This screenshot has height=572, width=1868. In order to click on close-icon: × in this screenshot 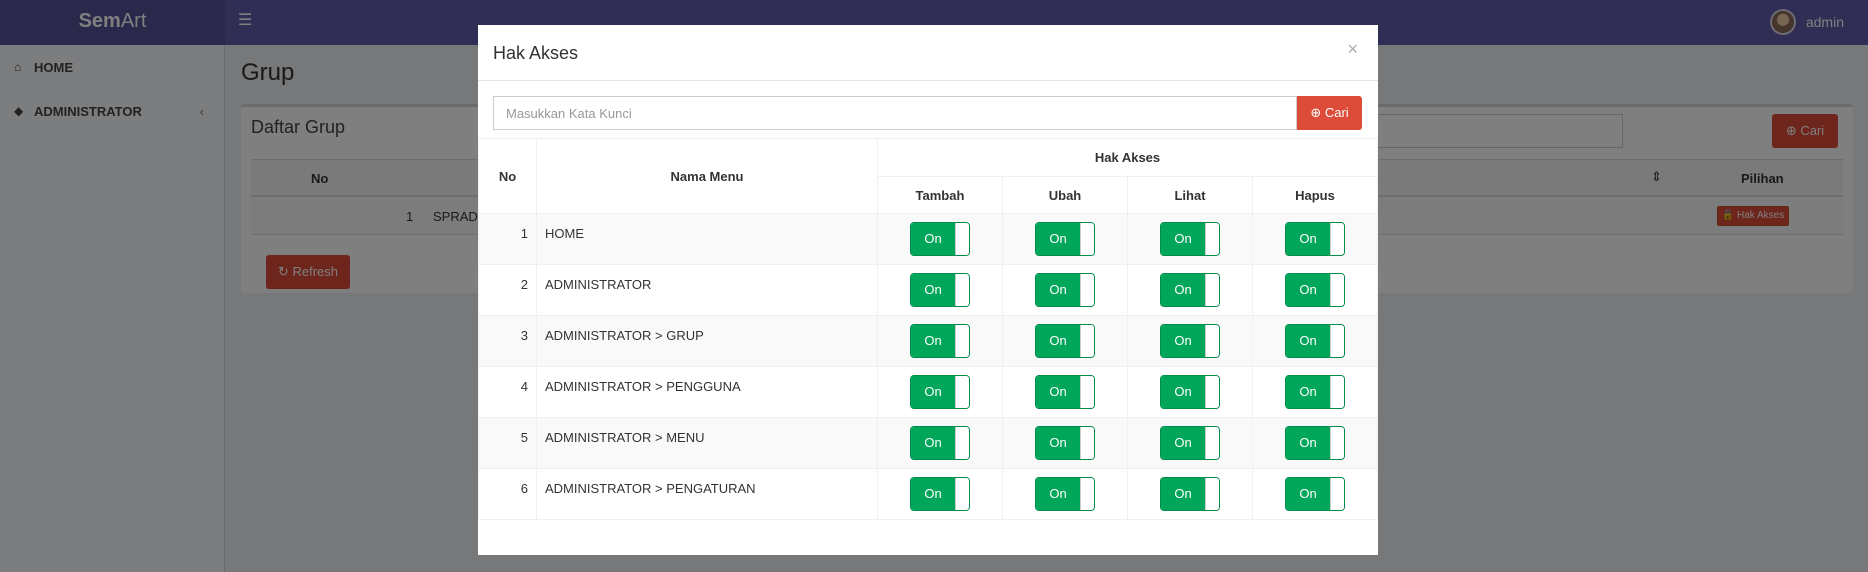, I will do `click(1352, 49)`.